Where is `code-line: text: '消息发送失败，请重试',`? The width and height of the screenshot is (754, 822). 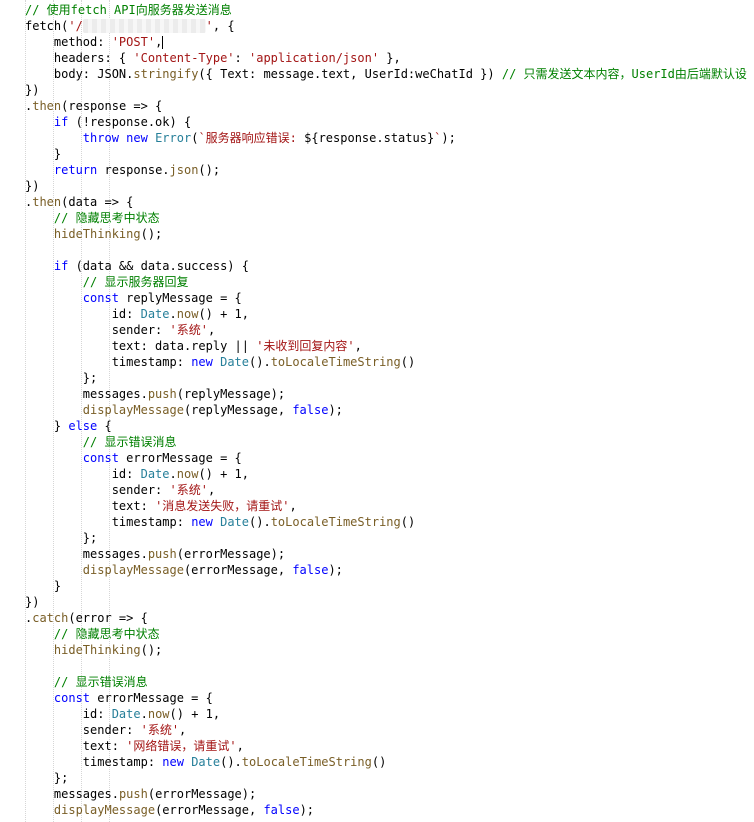
code-line: text: '消息发送失败，请重试', is located at coordinates (386, 506).